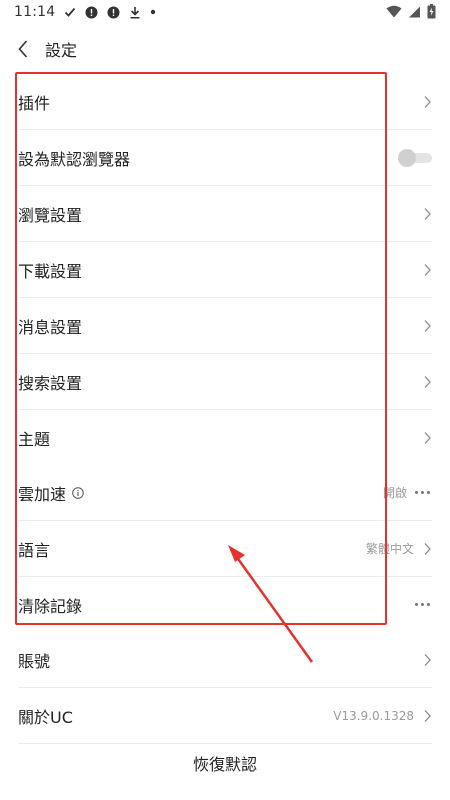 The image size is (450, 800). I want to click on battery-icon, so click(431, 11).